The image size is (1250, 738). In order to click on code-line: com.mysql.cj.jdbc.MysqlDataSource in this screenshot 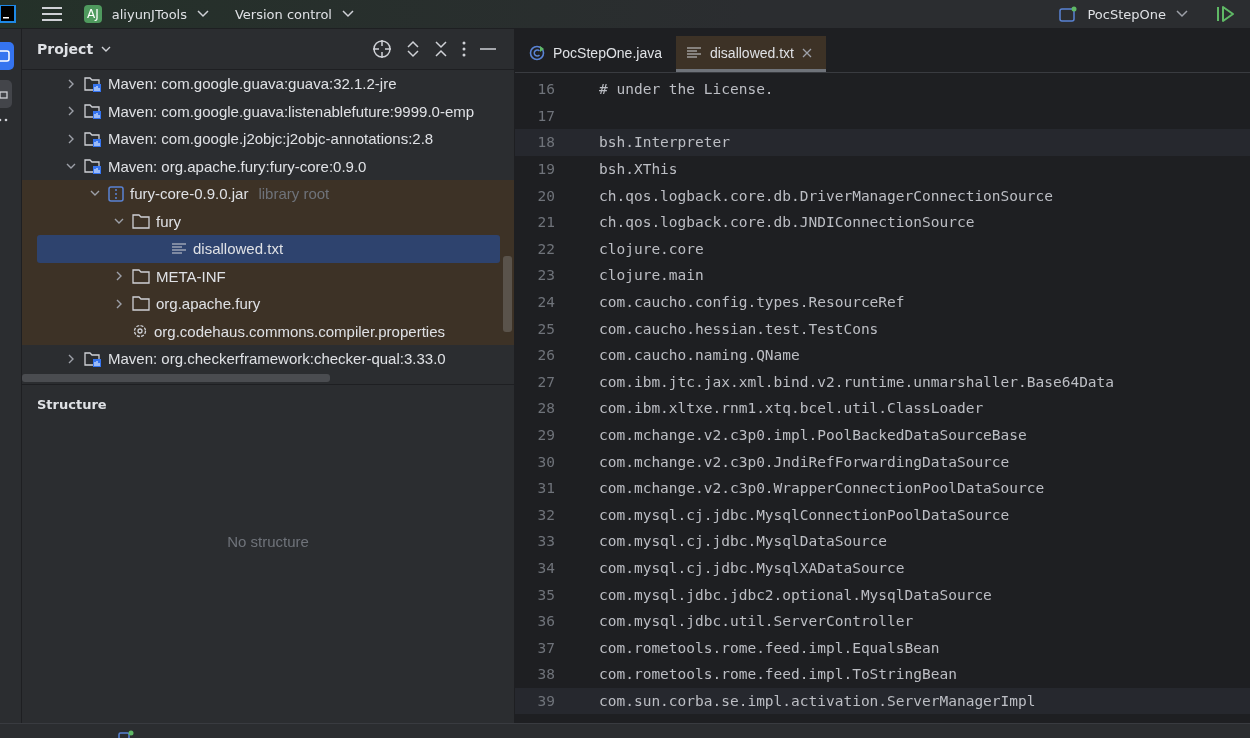, I will do `click(743, 541)`.